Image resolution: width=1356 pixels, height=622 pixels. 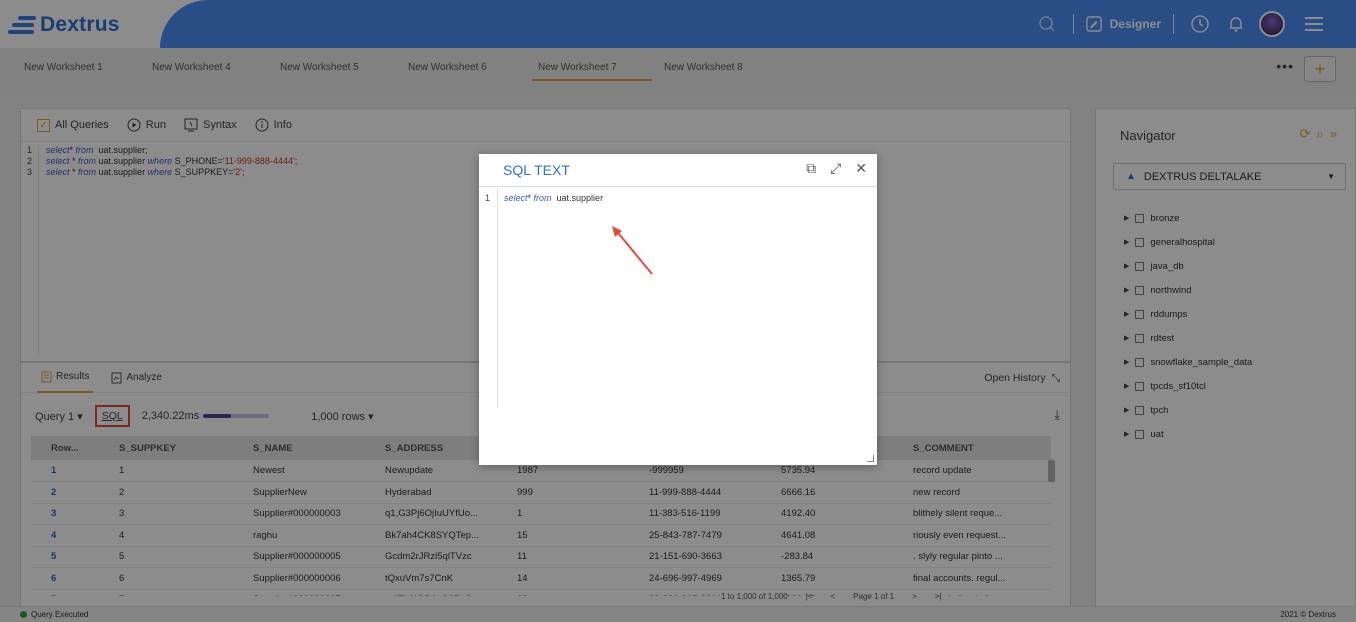 I want to click on dialog-tools: ⧉ ⤢ ✕, so click(x=836, y=168).